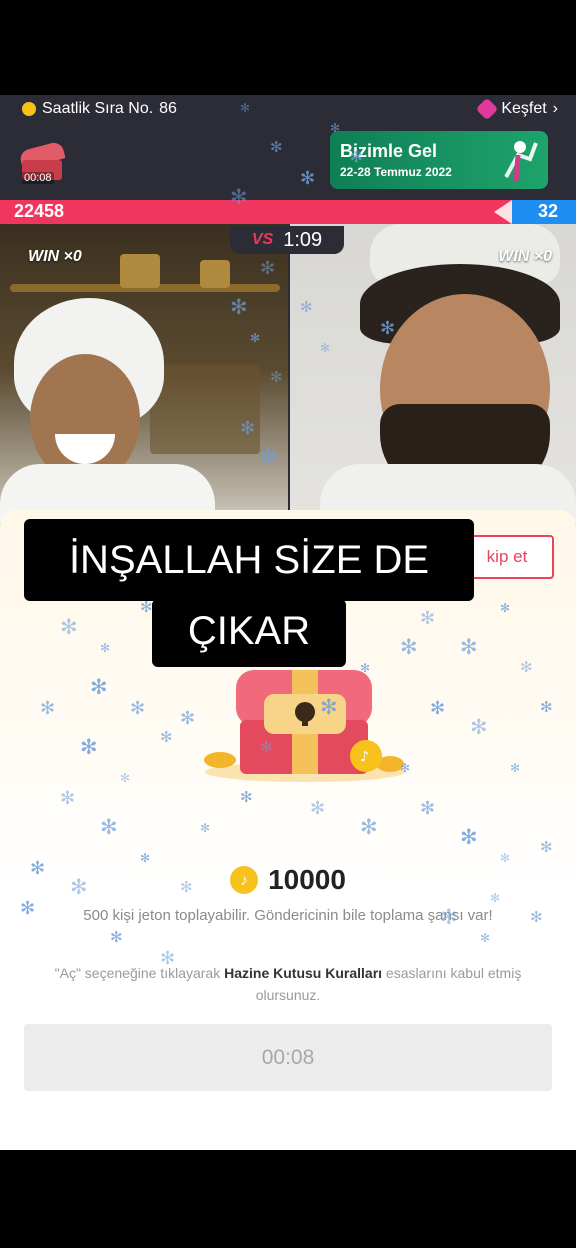 This screenshot has width=576, height=1248. Describe the element at coordinates (144, 374) in the screenshot. I see `host-camera-left: WIN ×0` at that location.